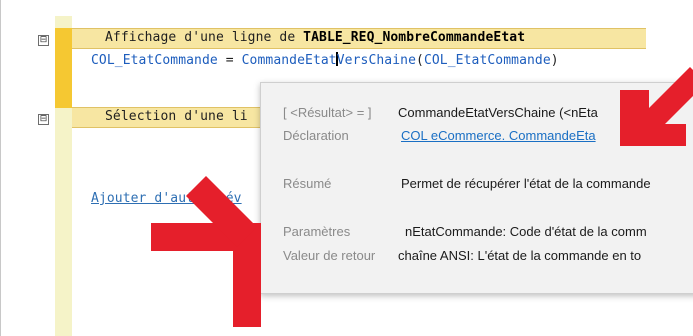 Image resolution: width=693 pixels, height=336 pixels. What do you see at coordinates (229, 60) in the screenshot?
I see `code-operator: =` at bounding box center [229, 60].